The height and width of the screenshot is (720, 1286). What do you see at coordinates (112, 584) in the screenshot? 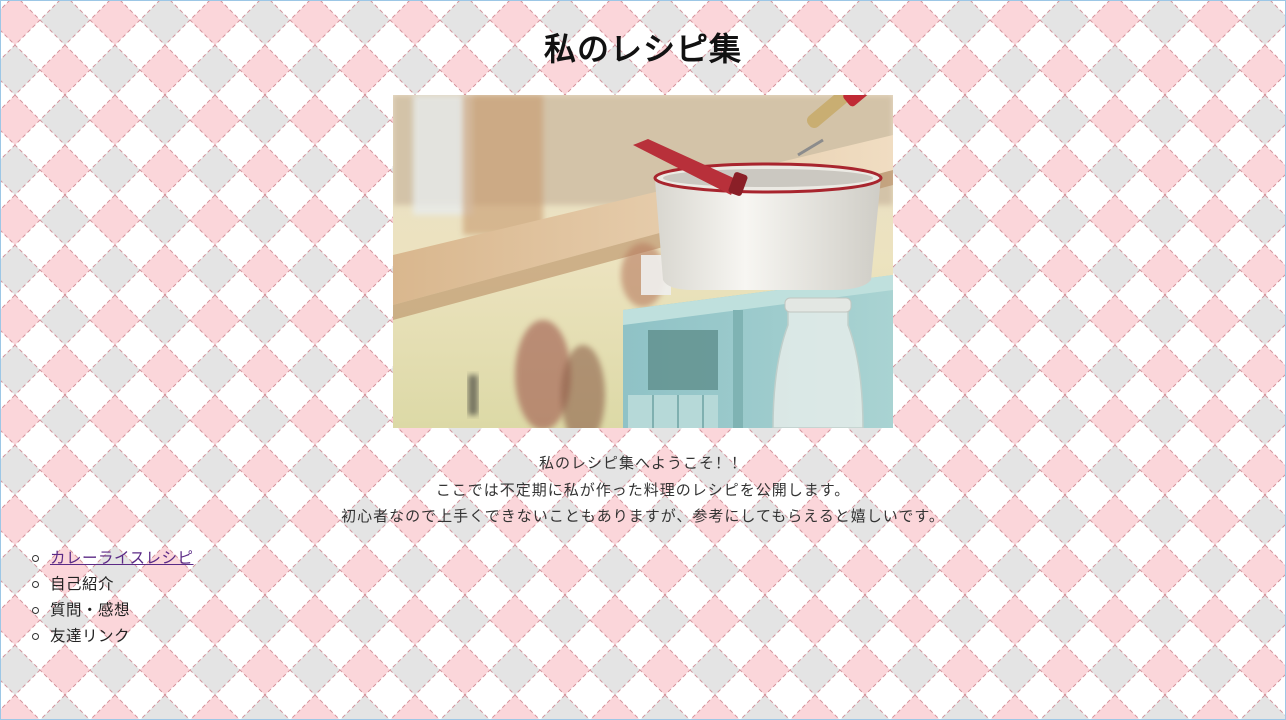
I see `nav-item-self-intro: 自己紹介` at bounding box center [112, 584].